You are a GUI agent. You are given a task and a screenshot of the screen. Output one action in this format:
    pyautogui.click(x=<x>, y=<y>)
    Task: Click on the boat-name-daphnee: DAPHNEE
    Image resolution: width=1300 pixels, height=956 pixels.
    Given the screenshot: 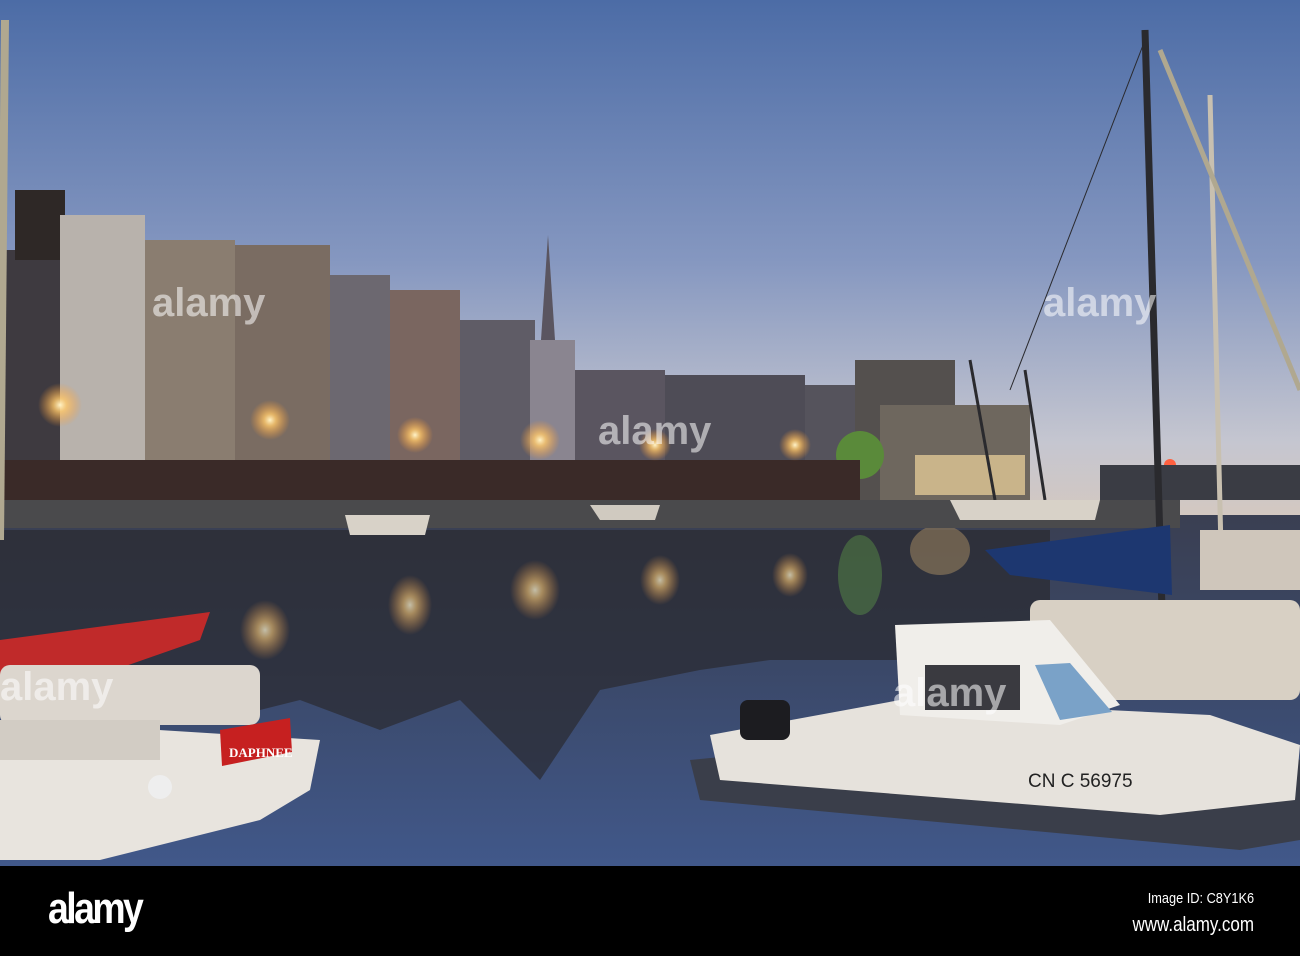 What is the action you would take?
    pyautogui.click(x=261, y=752)
    